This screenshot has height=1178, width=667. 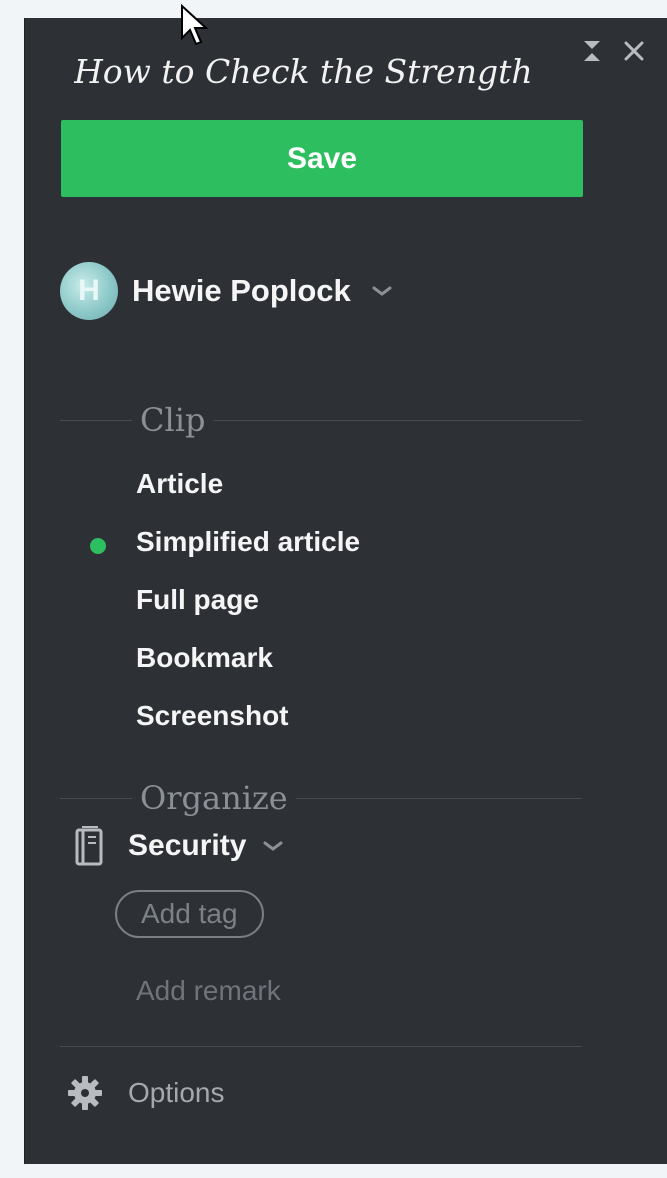 I want to click on divider, so click(x=321, y=1046).